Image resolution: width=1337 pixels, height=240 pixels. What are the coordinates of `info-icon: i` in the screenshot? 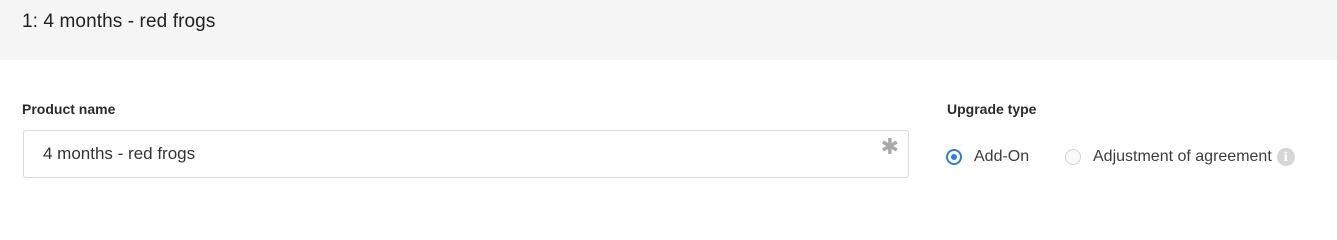 It's located at (1285, 157).